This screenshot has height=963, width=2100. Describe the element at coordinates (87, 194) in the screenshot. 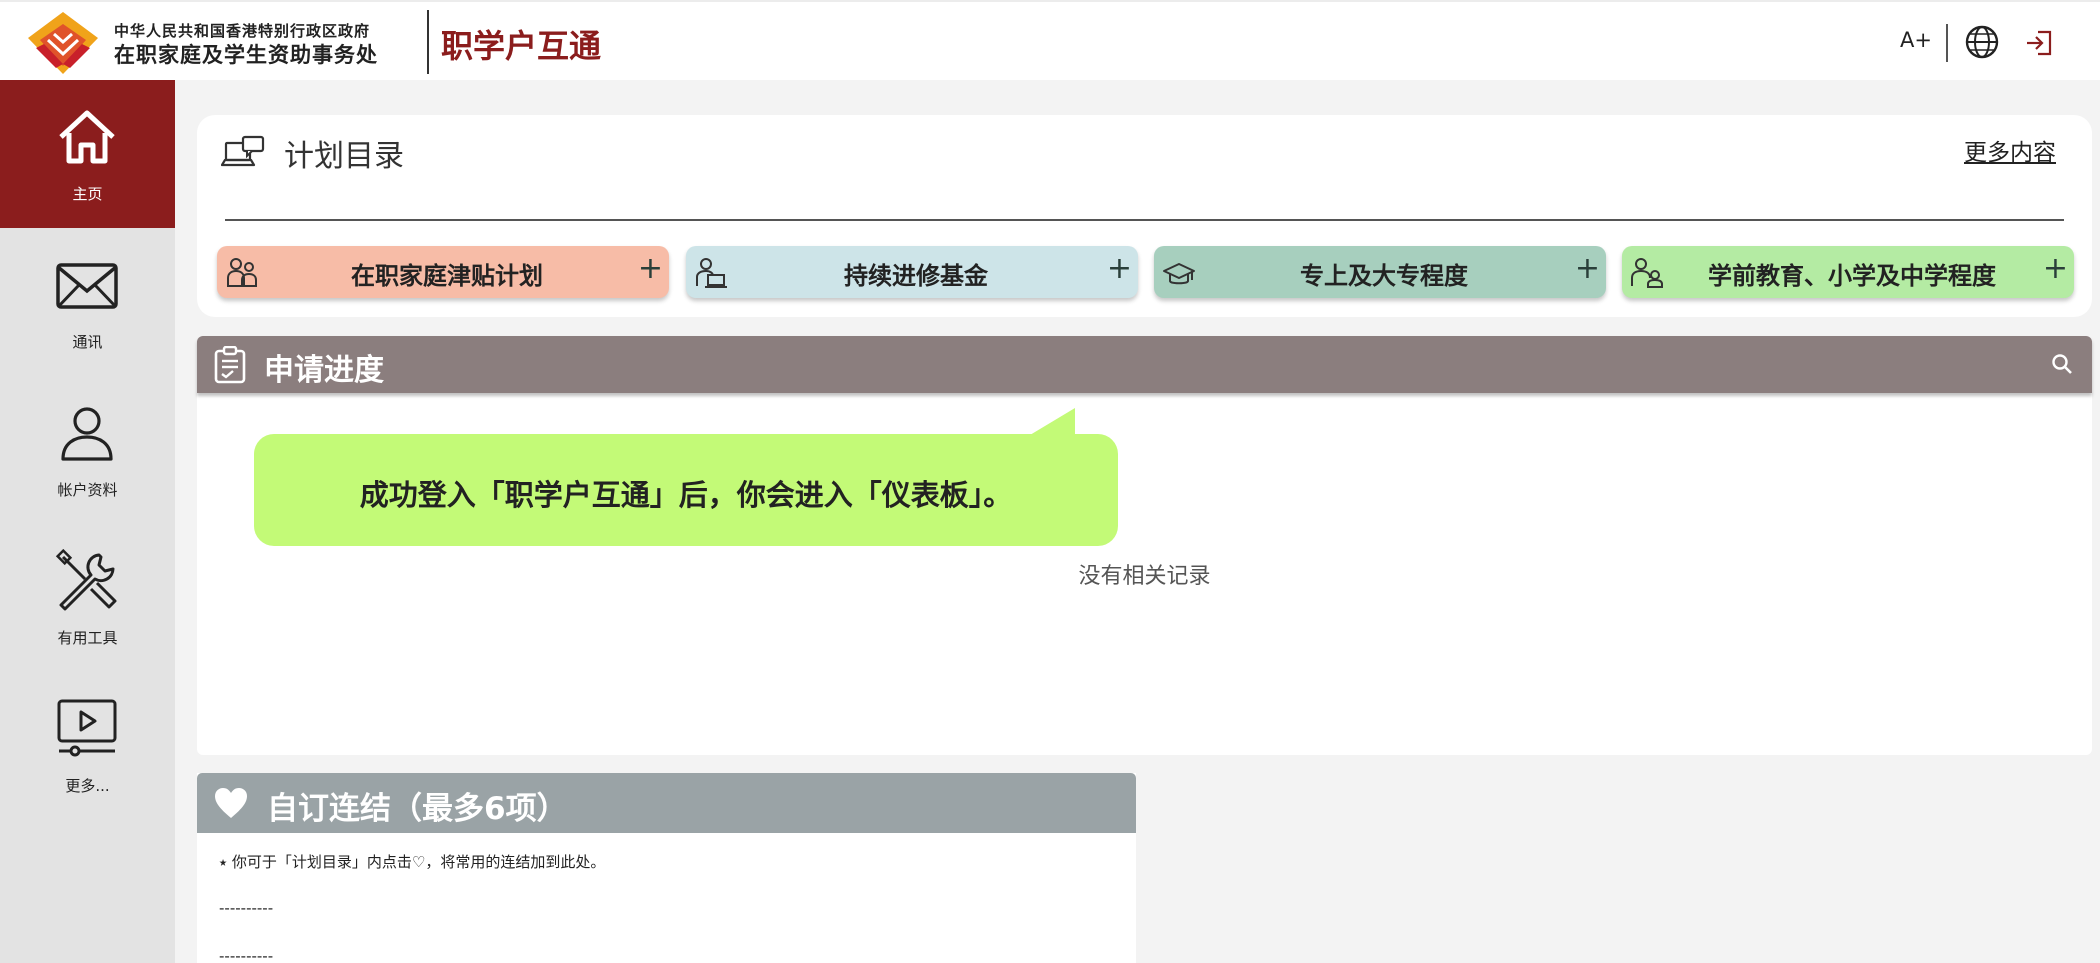

I see `sidebar-item-label: 主页` at that location.